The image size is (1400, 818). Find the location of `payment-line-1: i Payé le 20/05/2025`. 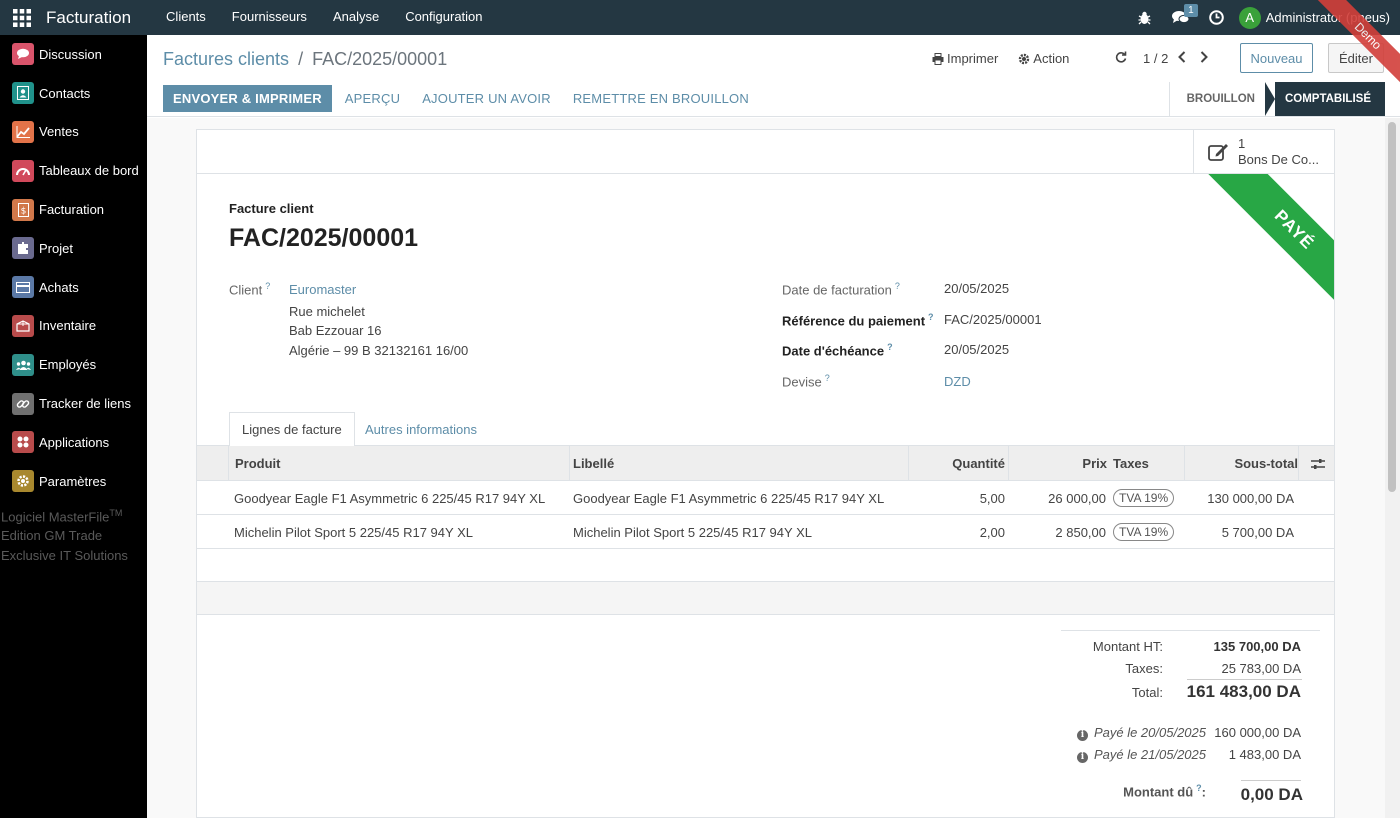

payment-line-1: i Payé le 20/05/2025 is located at coordinates (1141, 733).